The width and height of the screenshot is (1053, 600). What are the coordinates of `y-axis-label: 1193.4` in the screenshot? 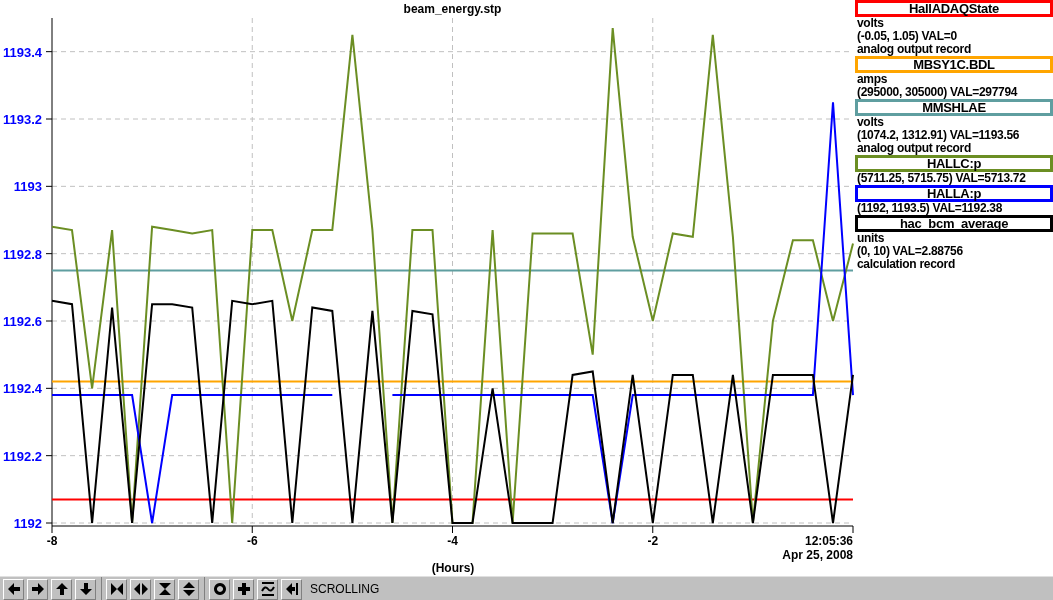 It's located at (22, 52).